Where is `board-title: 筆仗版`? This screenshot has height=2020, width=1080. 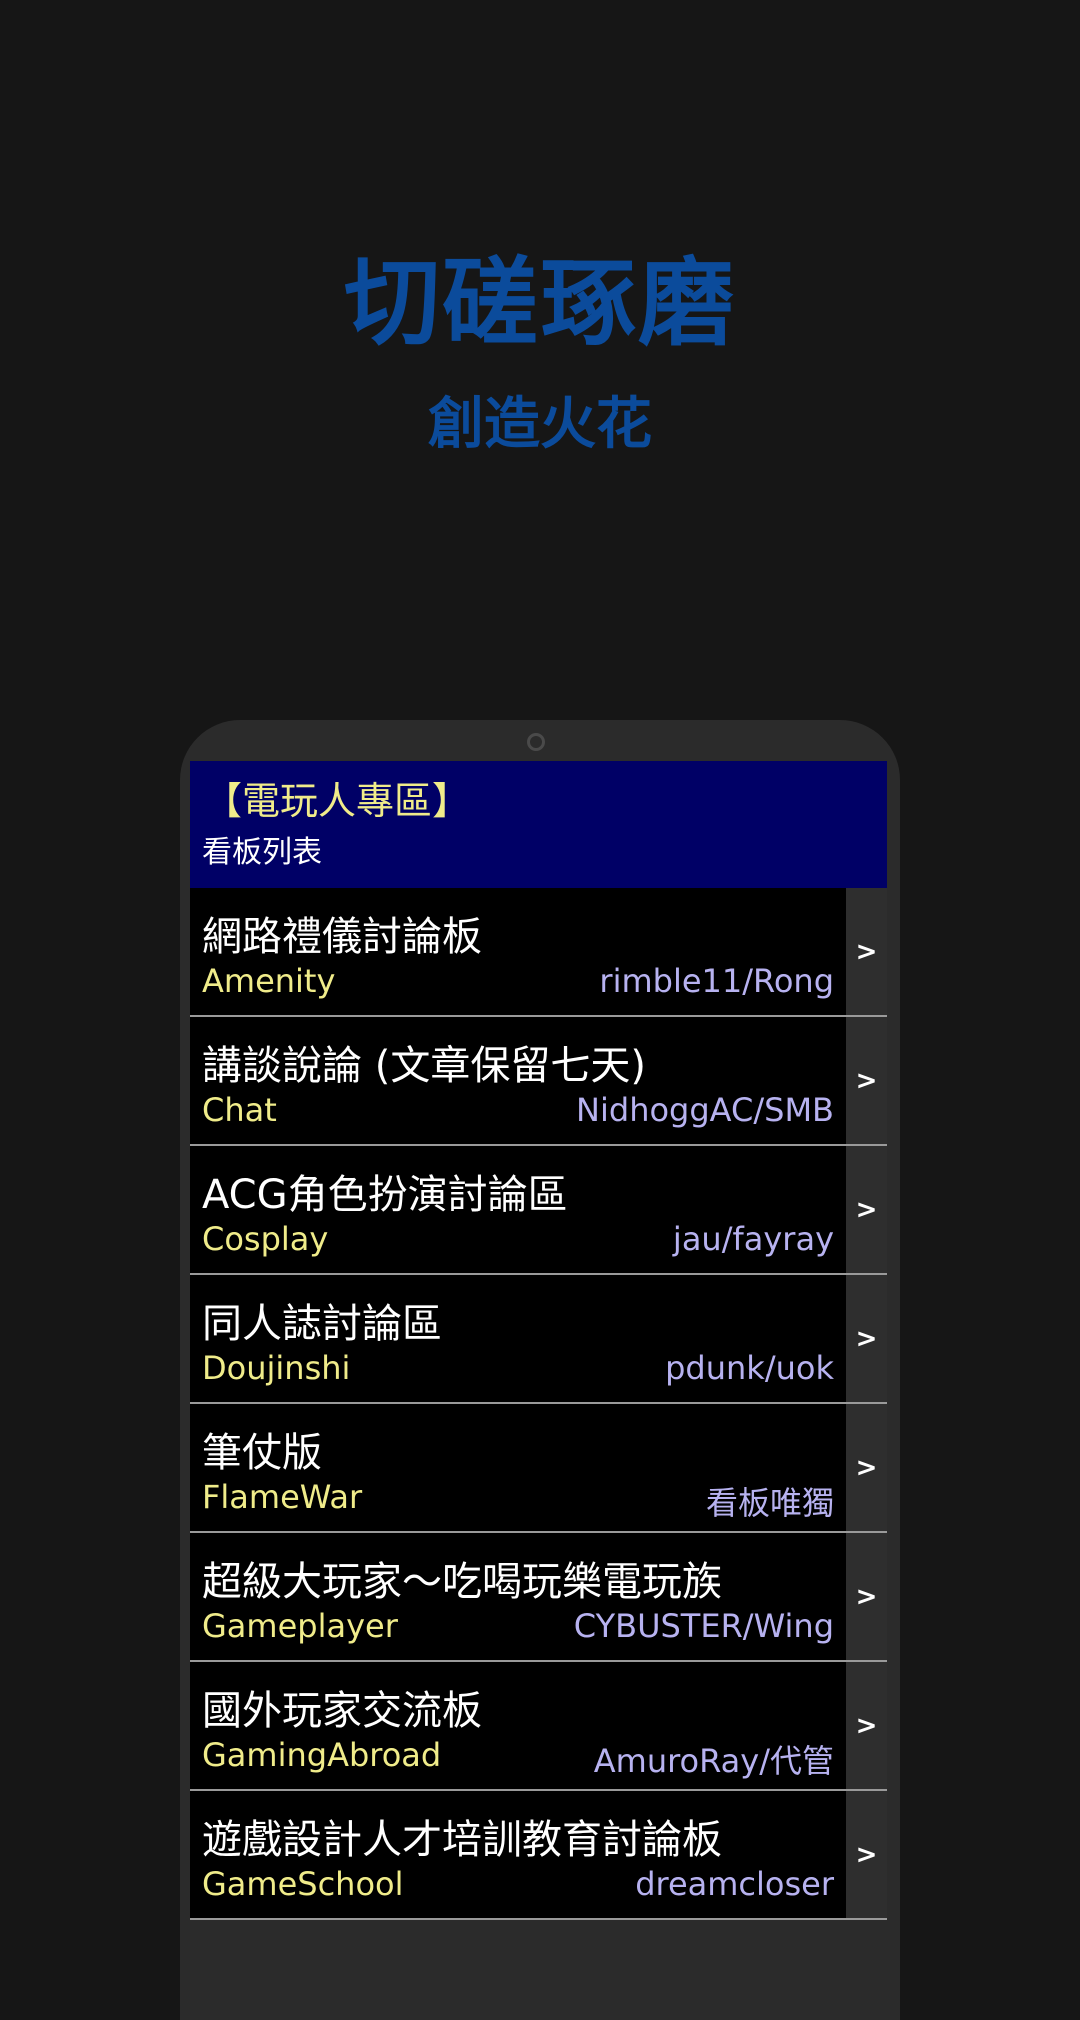 board-title: 筆仗版 is located at coordinates (262, 1453).